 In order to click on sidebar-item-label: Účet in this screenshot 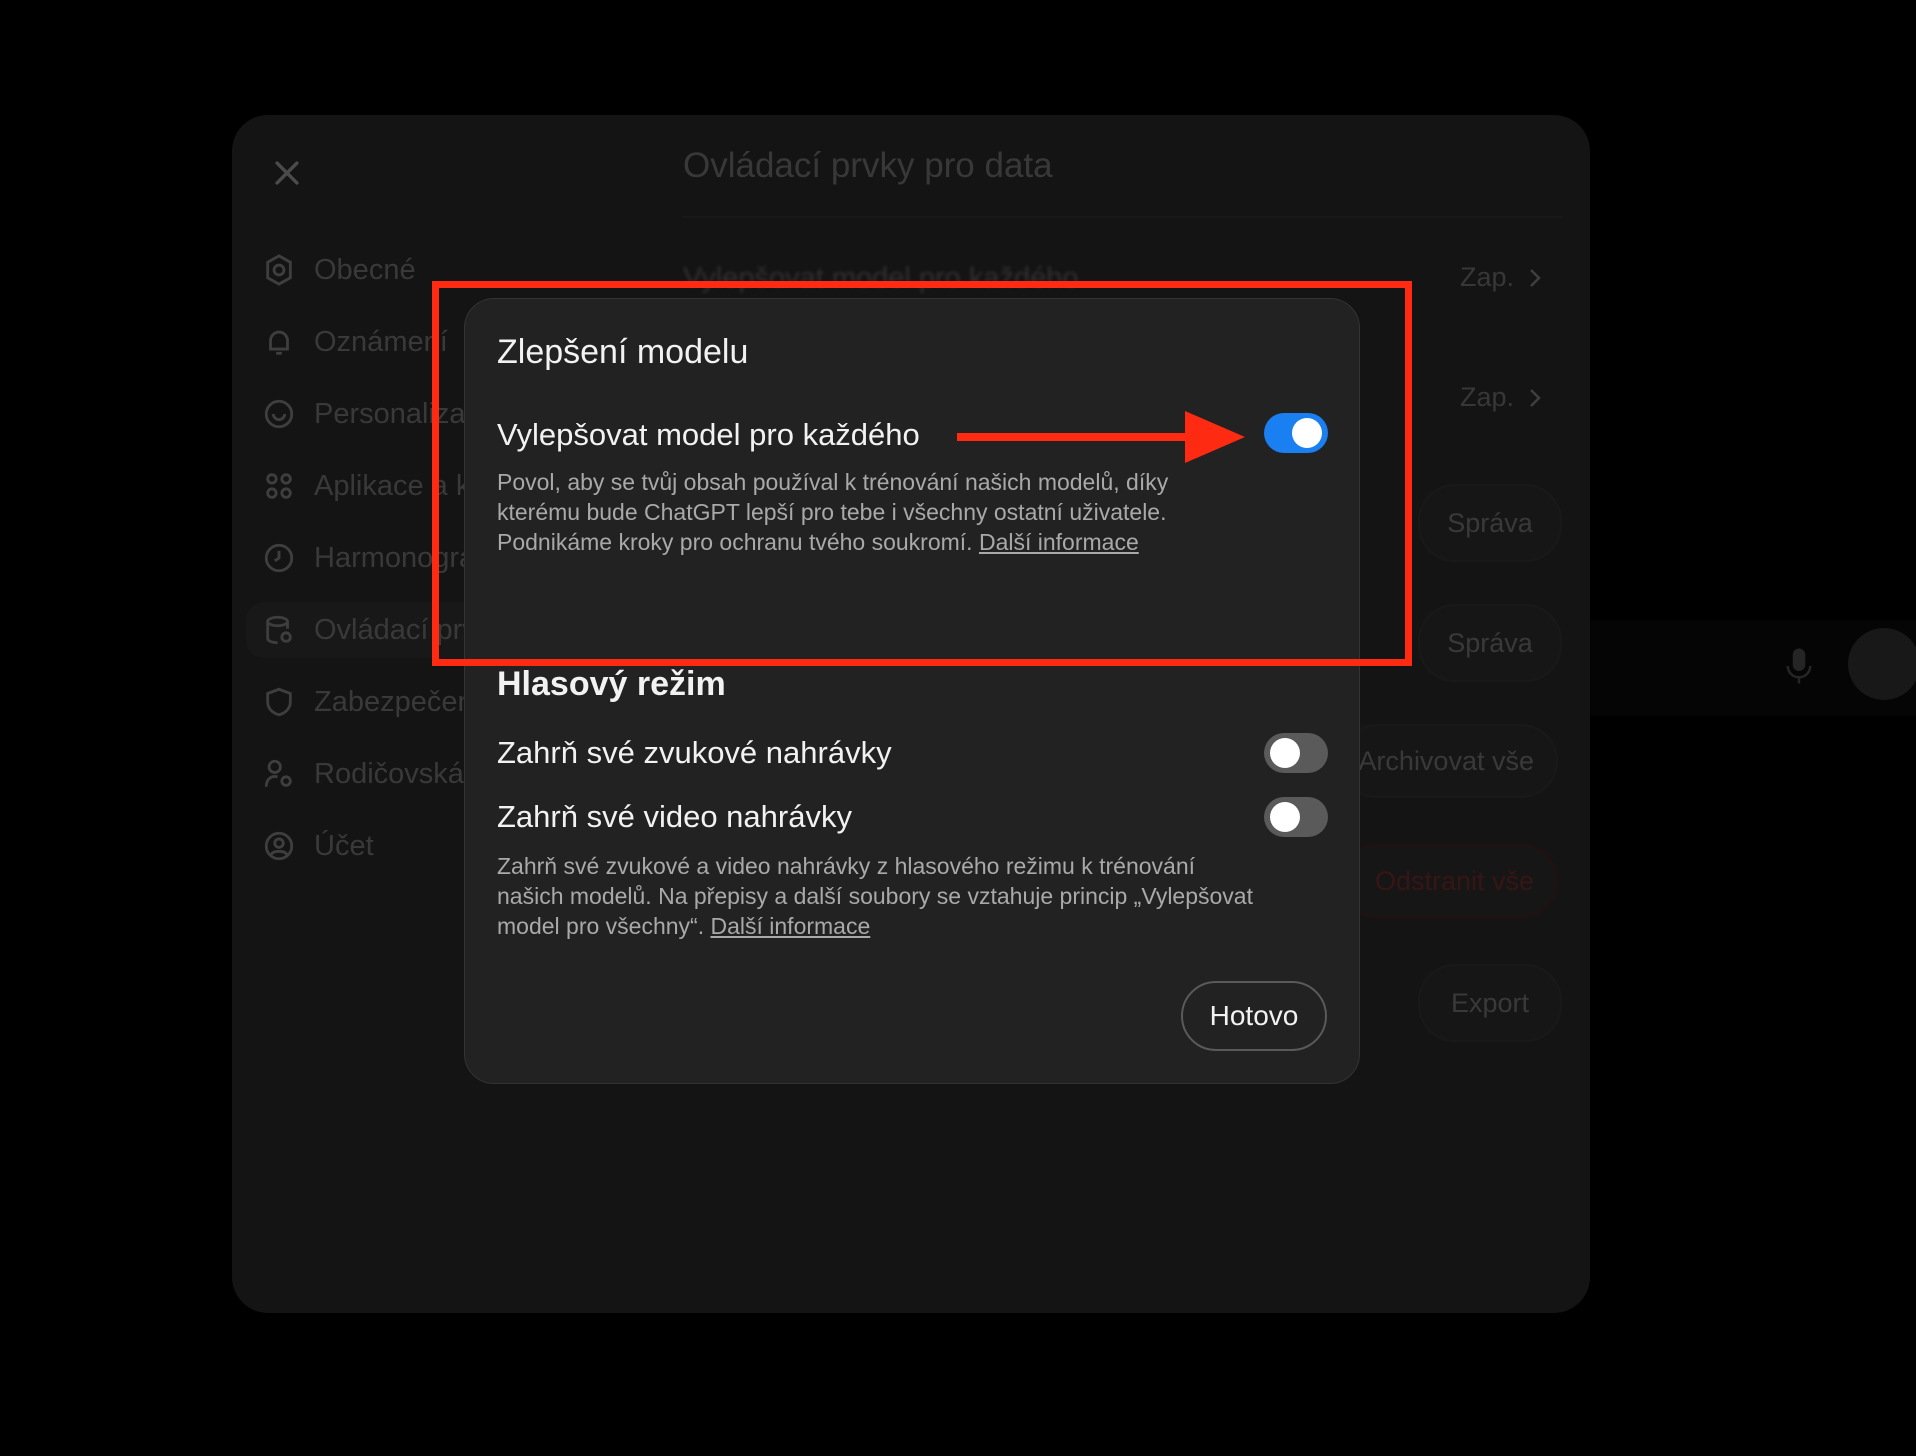, I will do `click(344, 845)`.